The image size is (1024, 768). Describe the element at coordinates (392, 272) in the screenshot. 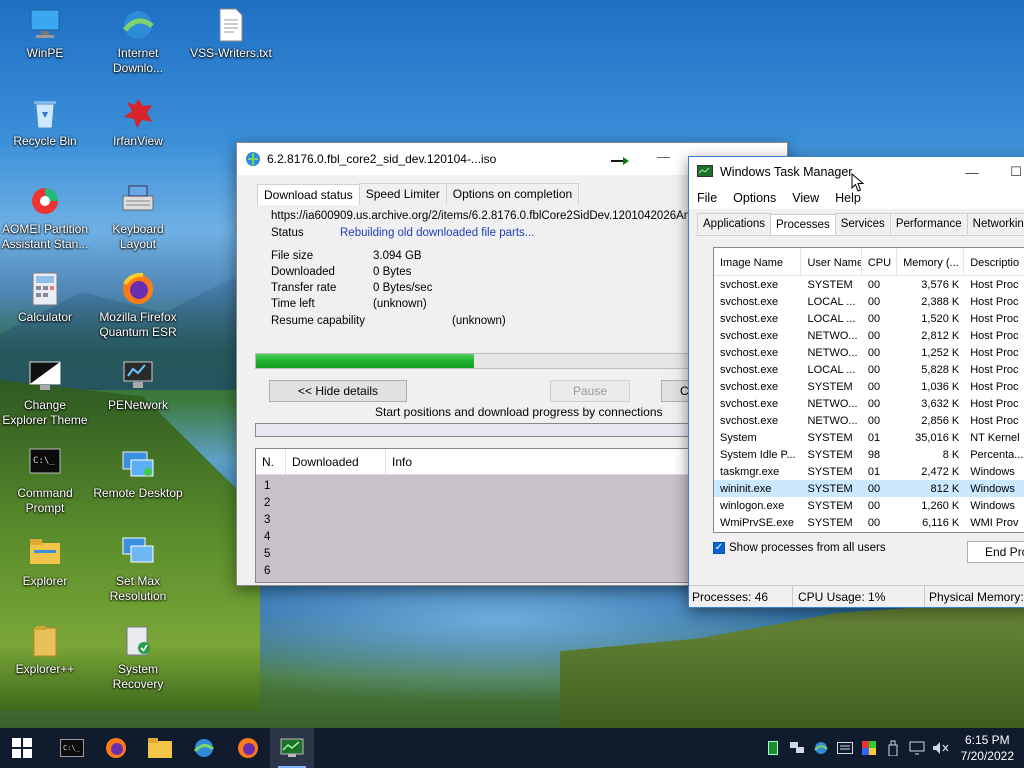

I see `downloaded-value: 0 Bytes` at that location.